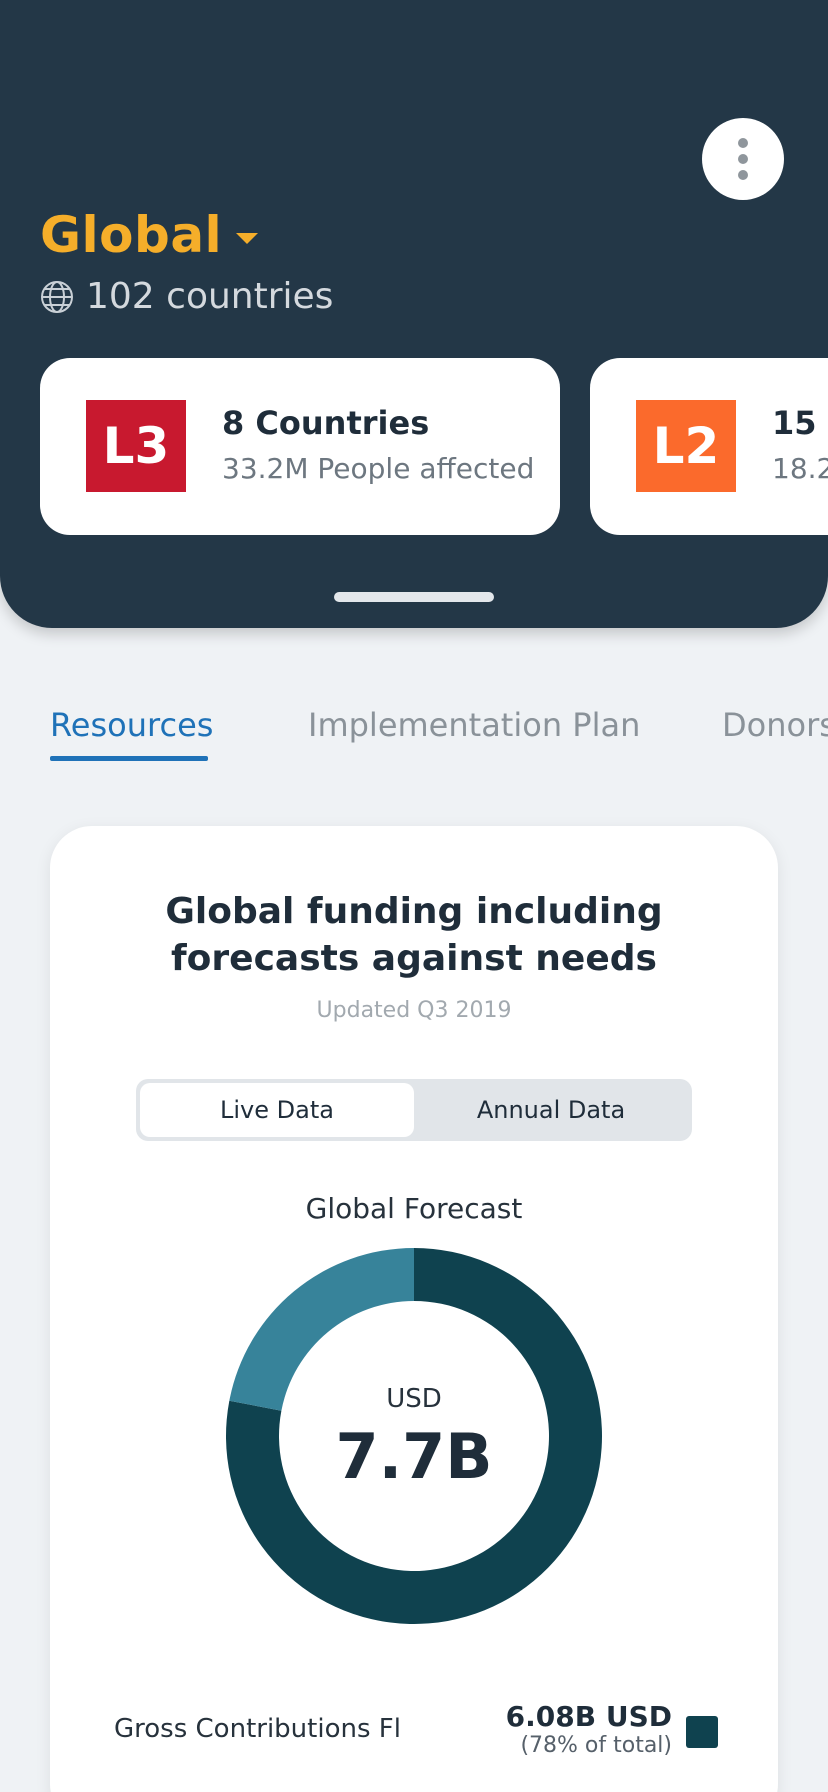 This screenshot has width=828, height=1792. I want to click on level-card-l3: L3 8 Countries 33.2M People affected, so click(300, 446).